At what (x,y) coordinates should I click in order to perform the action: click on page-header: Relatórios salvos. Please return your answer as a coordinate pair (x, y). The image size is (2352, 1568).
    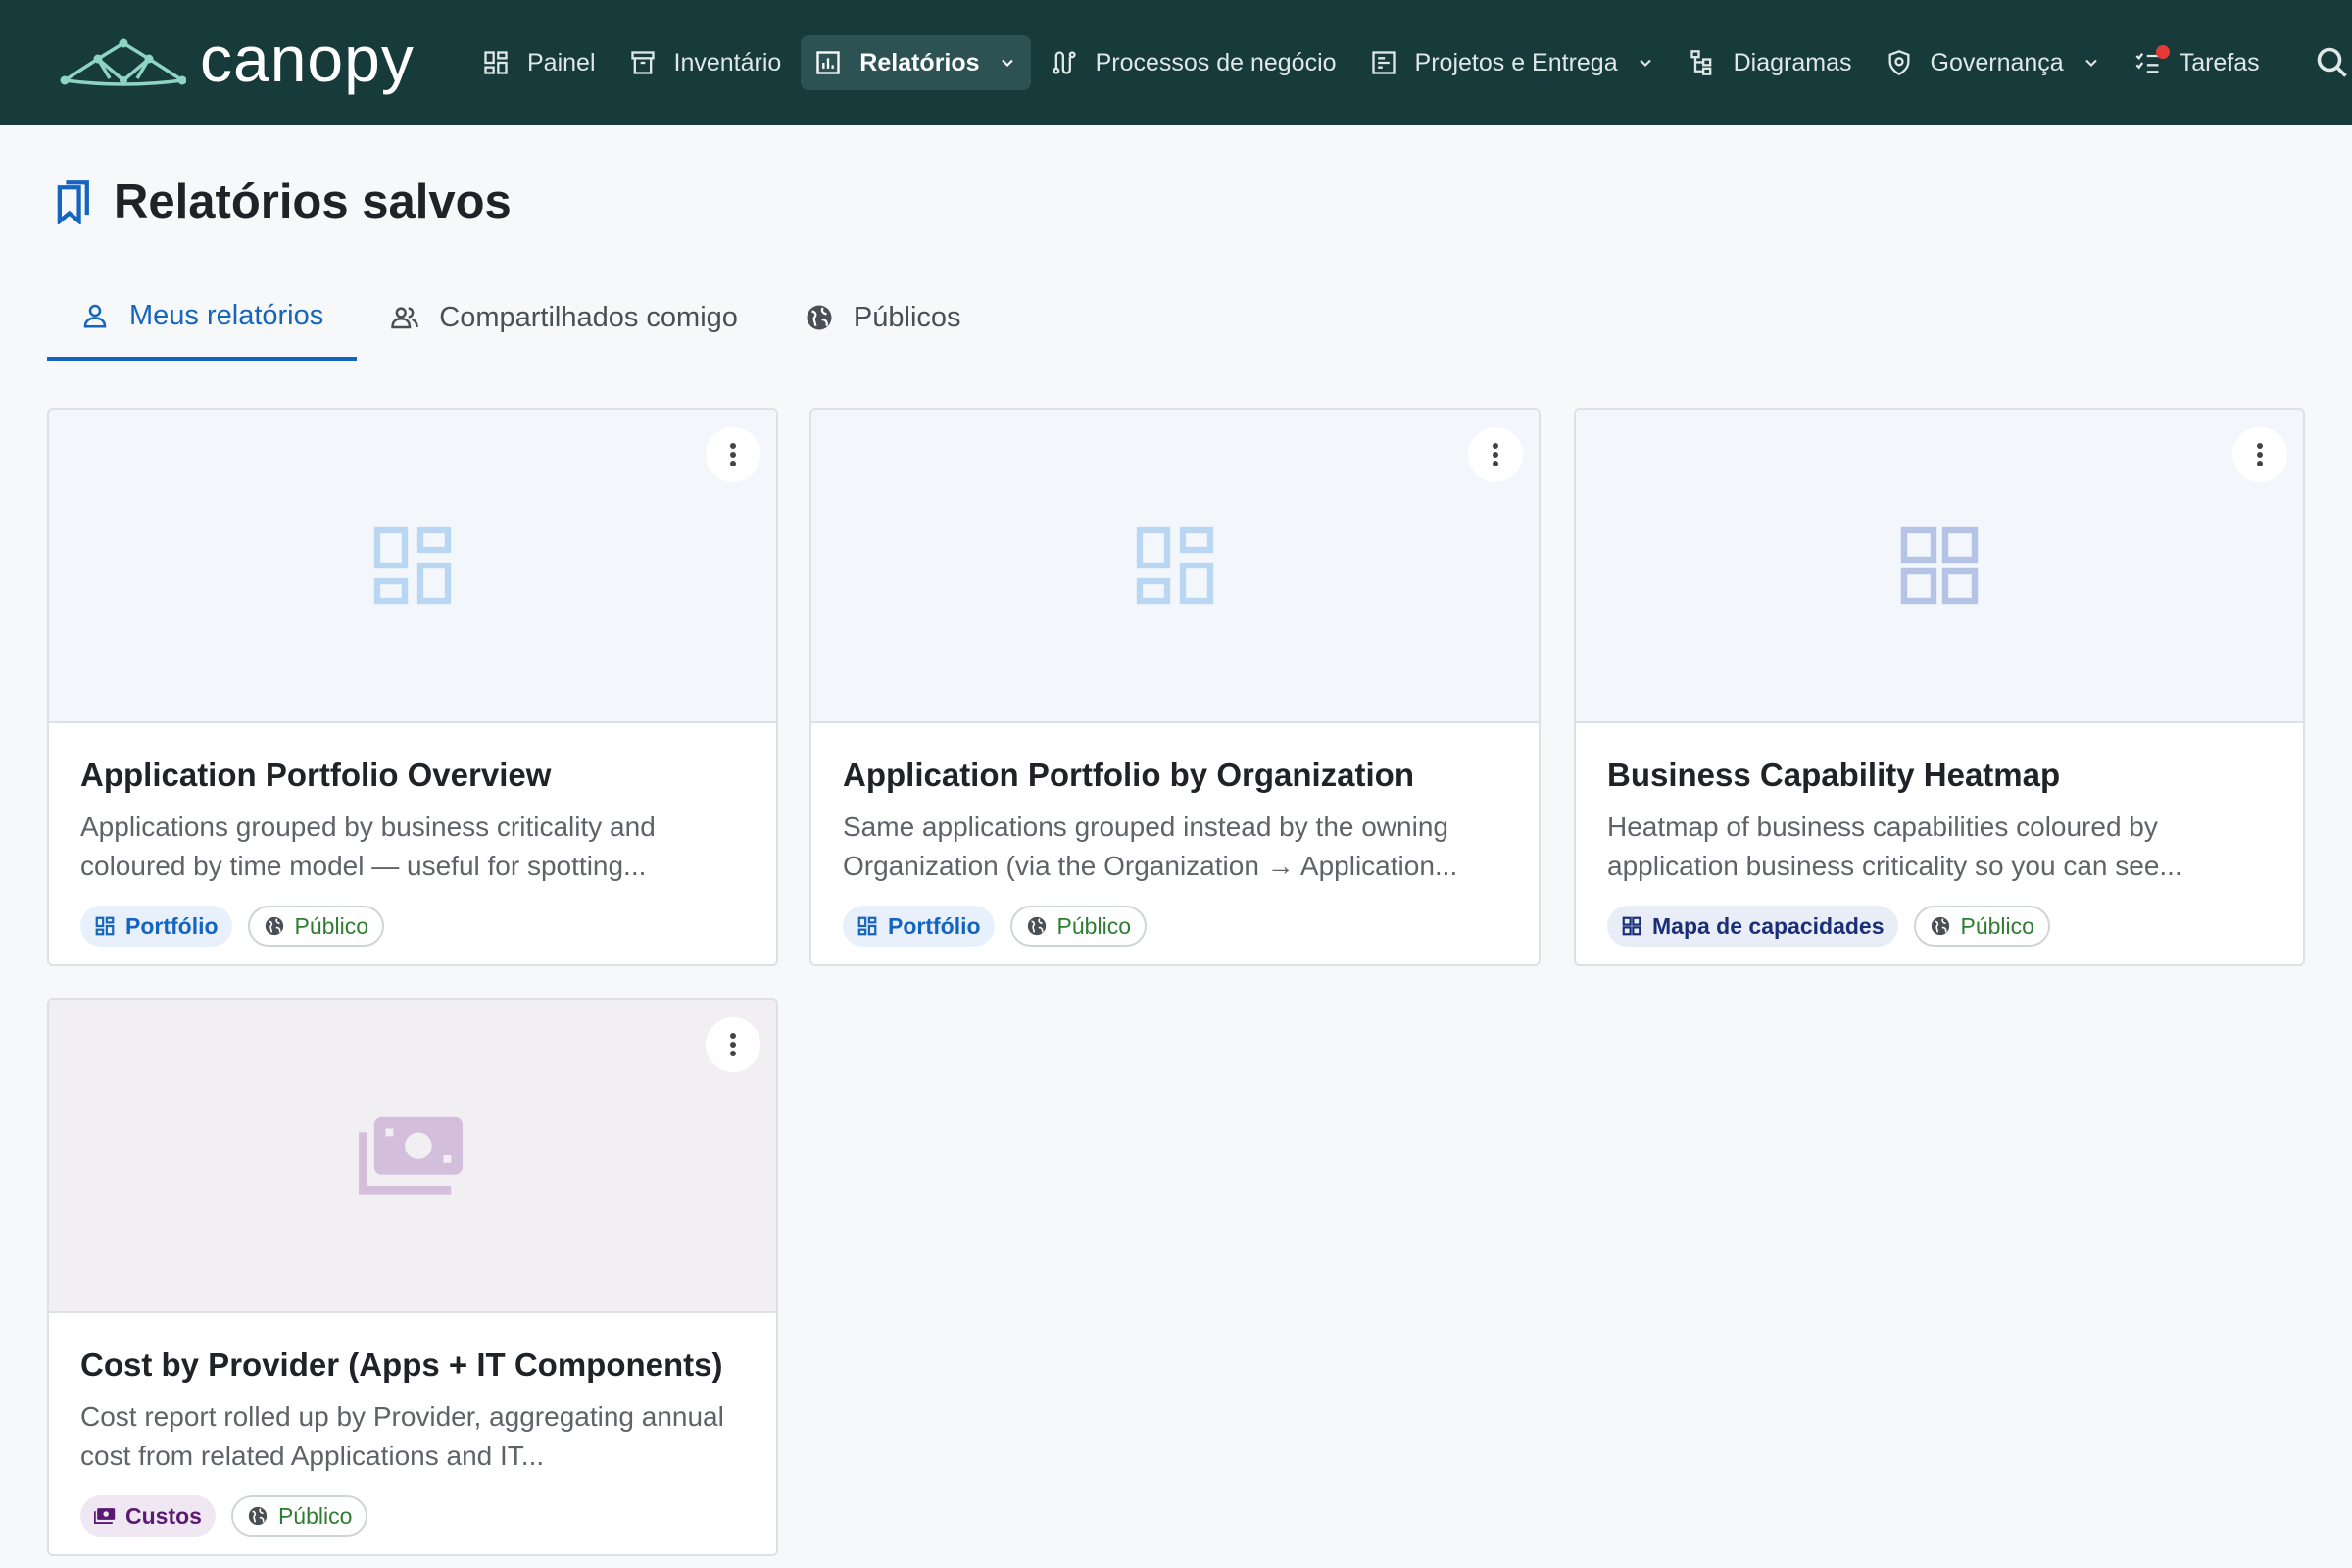
    Looking at the image, I should click on (282, 201).